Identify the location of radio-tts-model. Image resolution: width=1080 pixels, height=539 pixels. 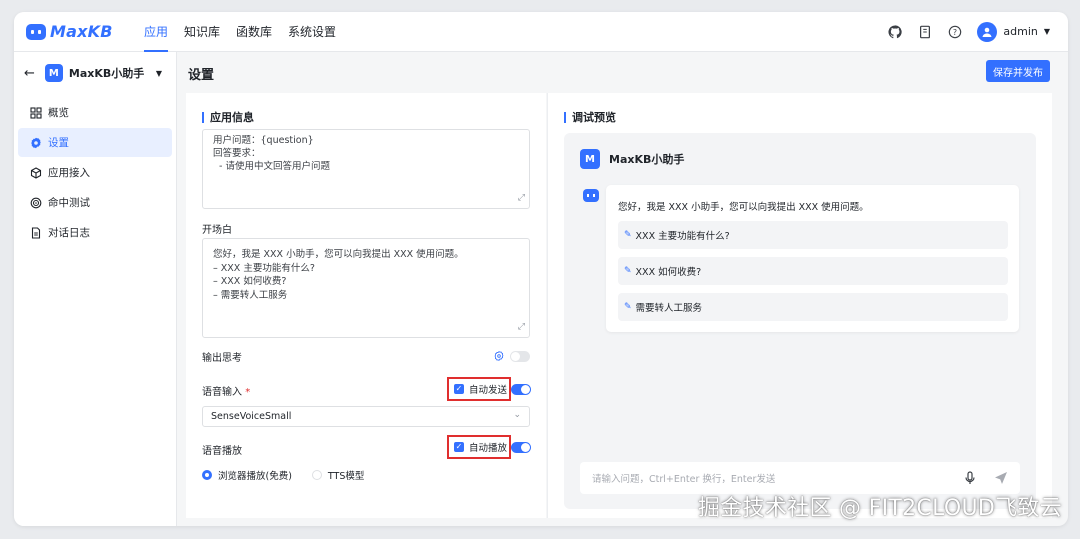
(316, 475).